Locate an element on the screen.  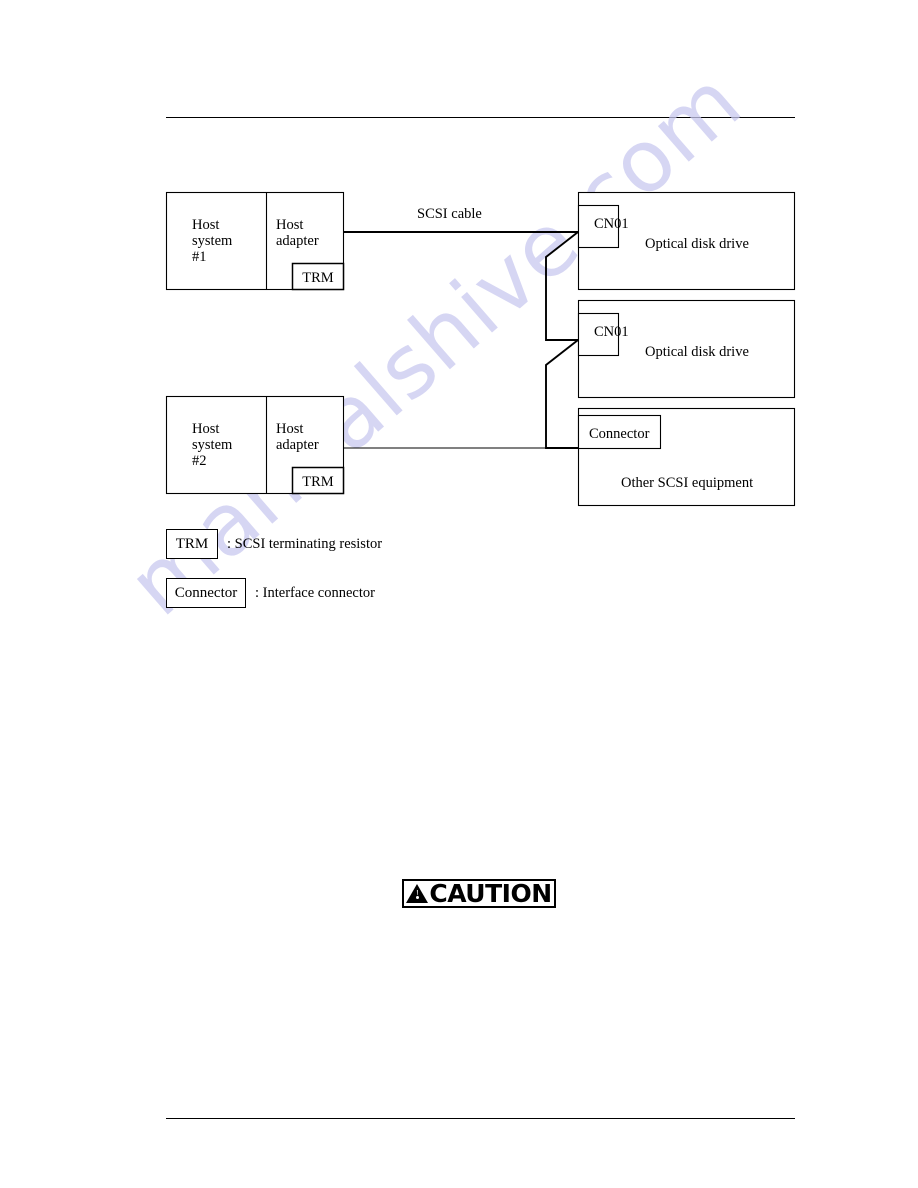
device-name-1: Optical disk drive is located at coordinates (697, 244).